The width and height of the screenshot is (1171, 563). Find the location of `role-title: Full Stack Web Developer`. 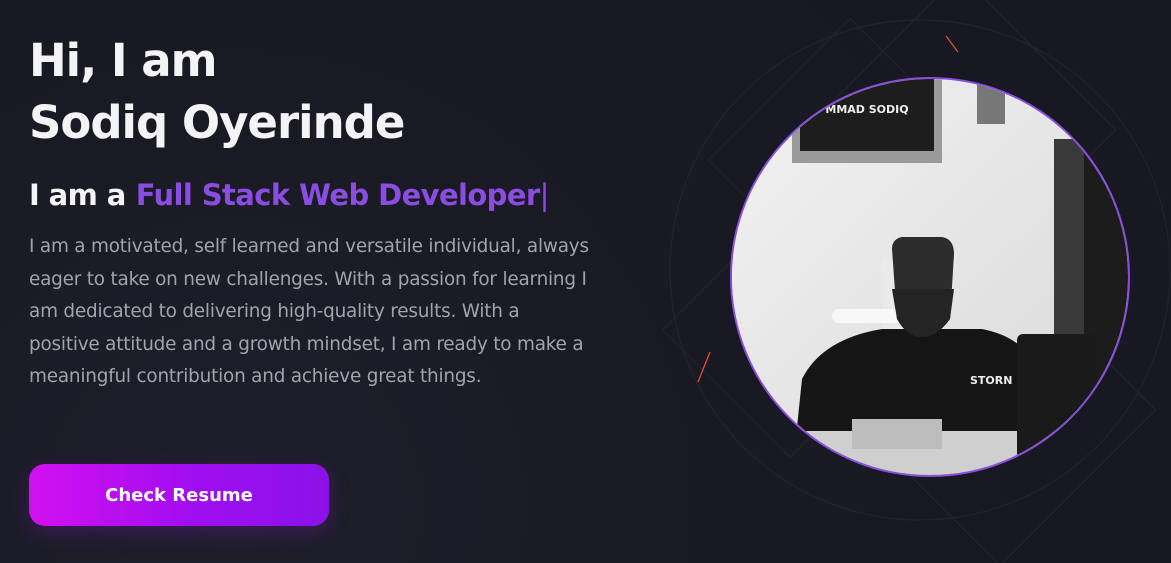

role-title: Full Stack Web Developer is located at coordinates (337, 195).